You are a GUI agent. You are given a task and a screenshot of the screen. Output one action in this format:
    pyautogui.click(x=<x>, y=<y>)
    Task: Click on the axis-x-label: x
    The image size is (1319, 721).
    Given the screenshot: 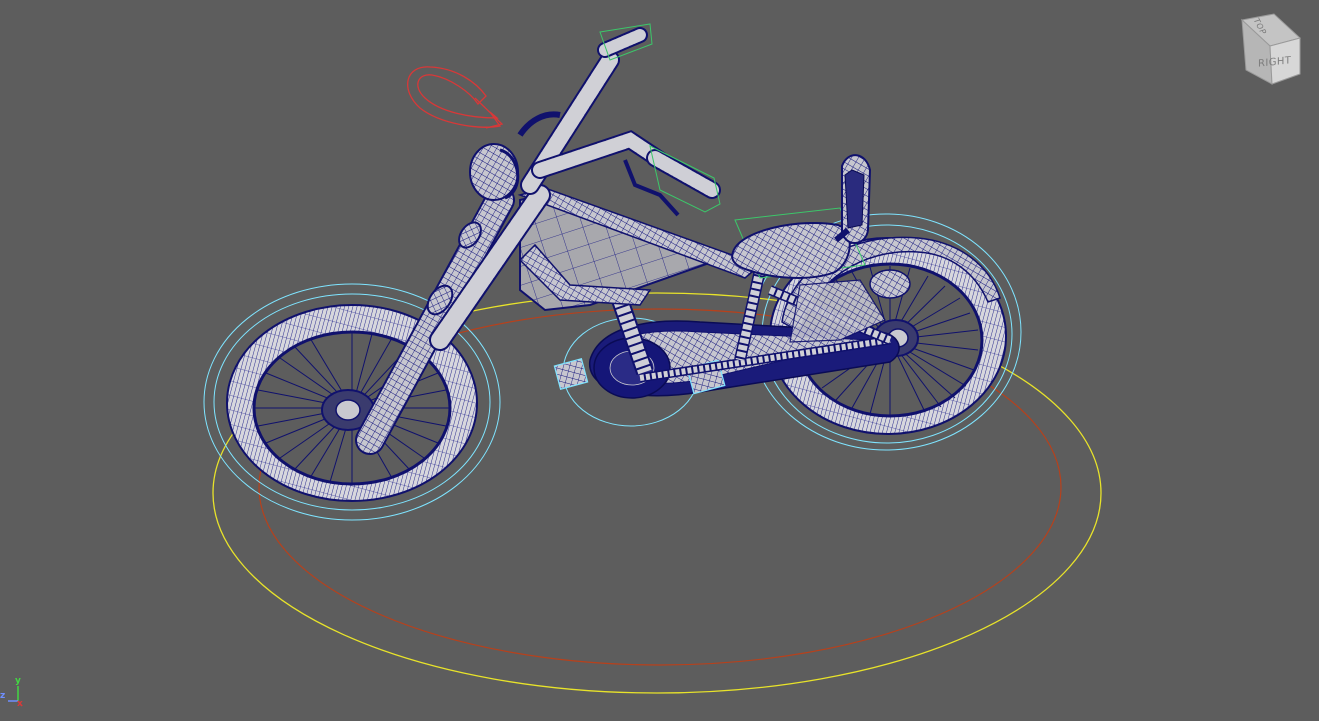 What is the action you would take?
    pyautogui.click(x=20, y=704)
    